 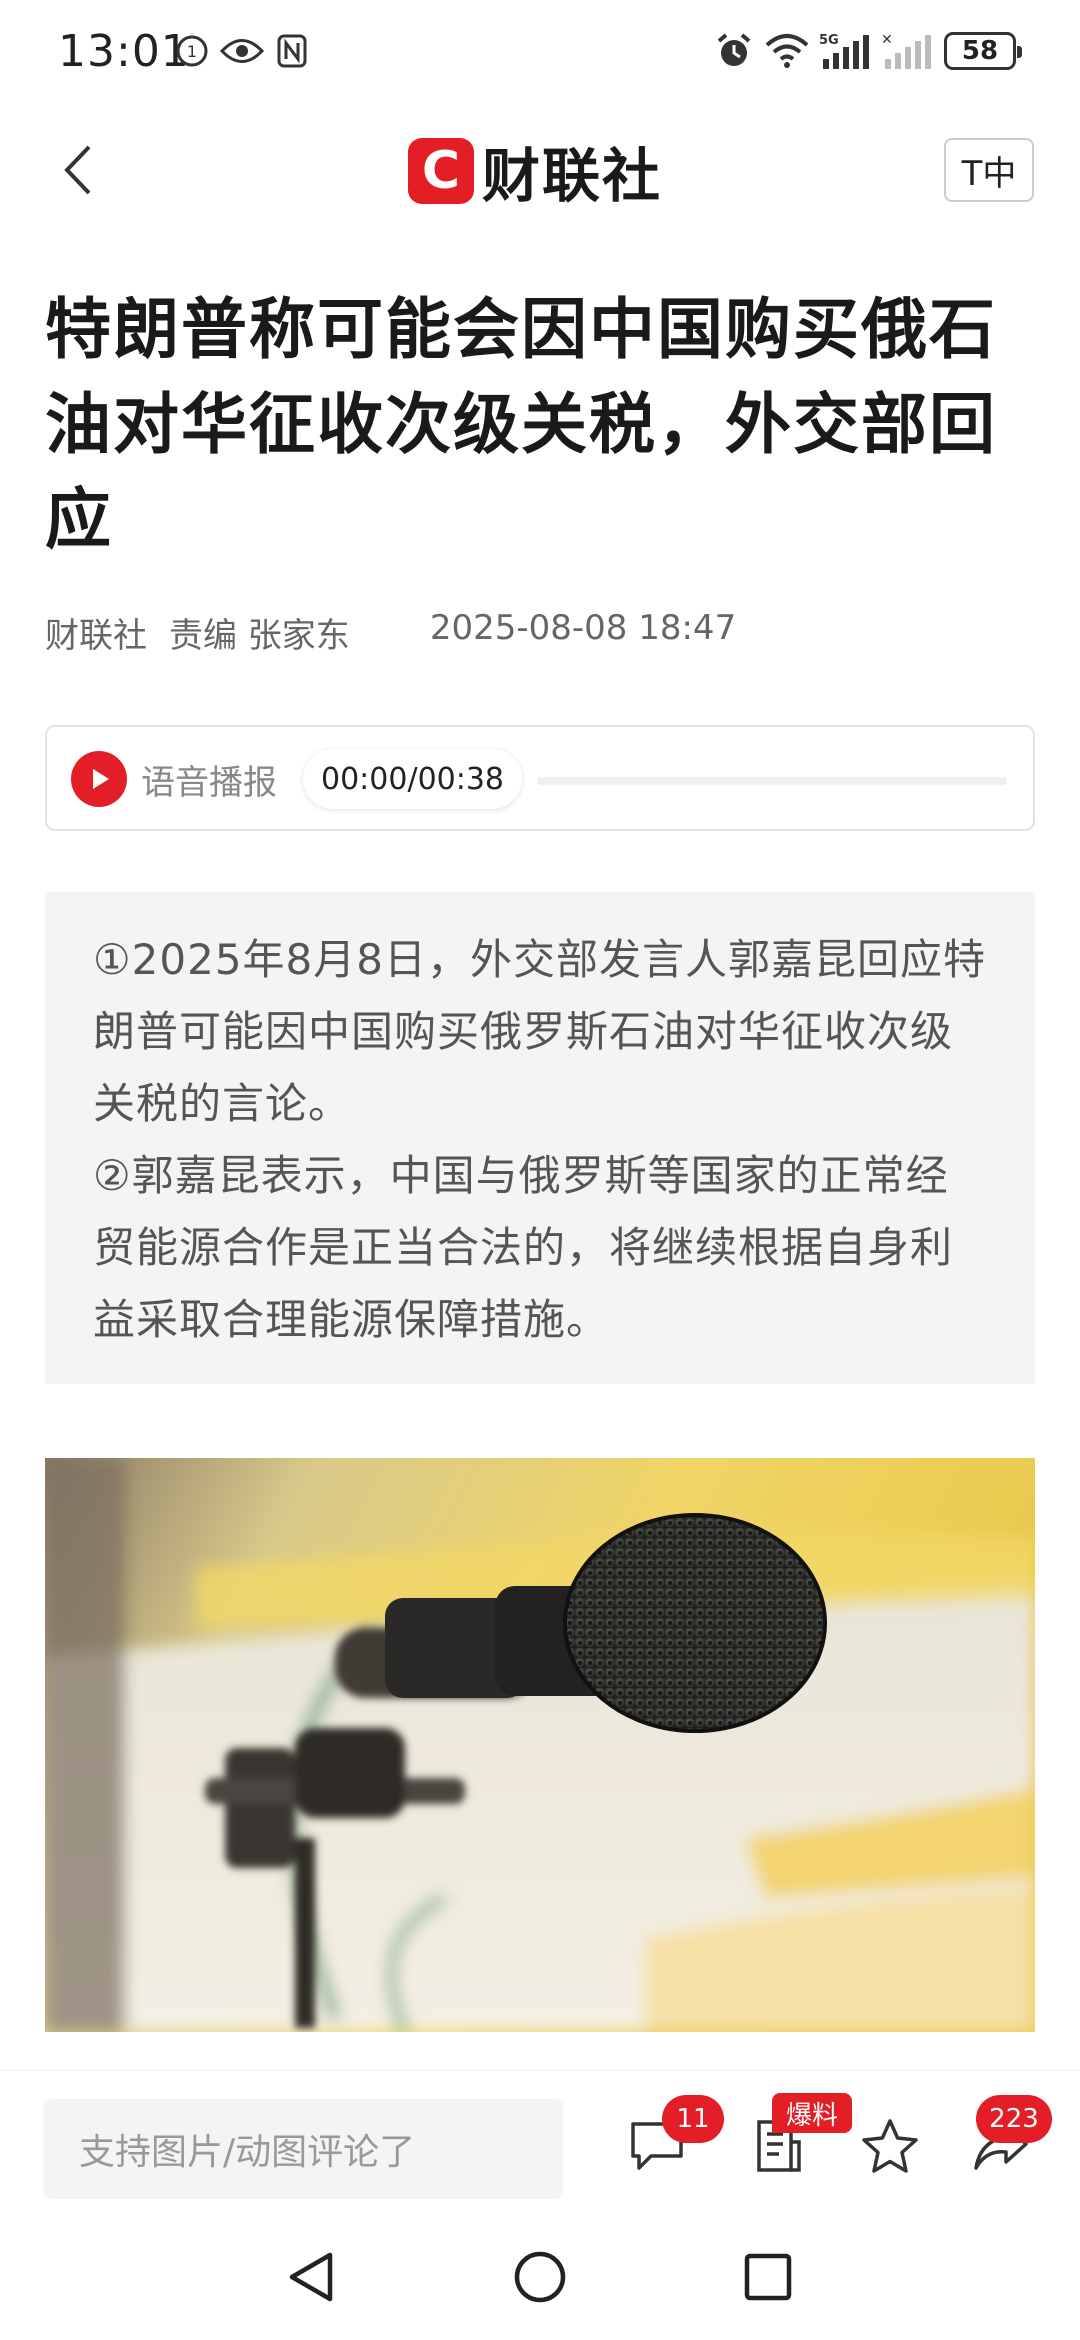 What do you see at coordinates (303, 2149) in the screenshot?
I see `comment-input: 支持图片/动图评论了` at bounding box center [303, 2149].